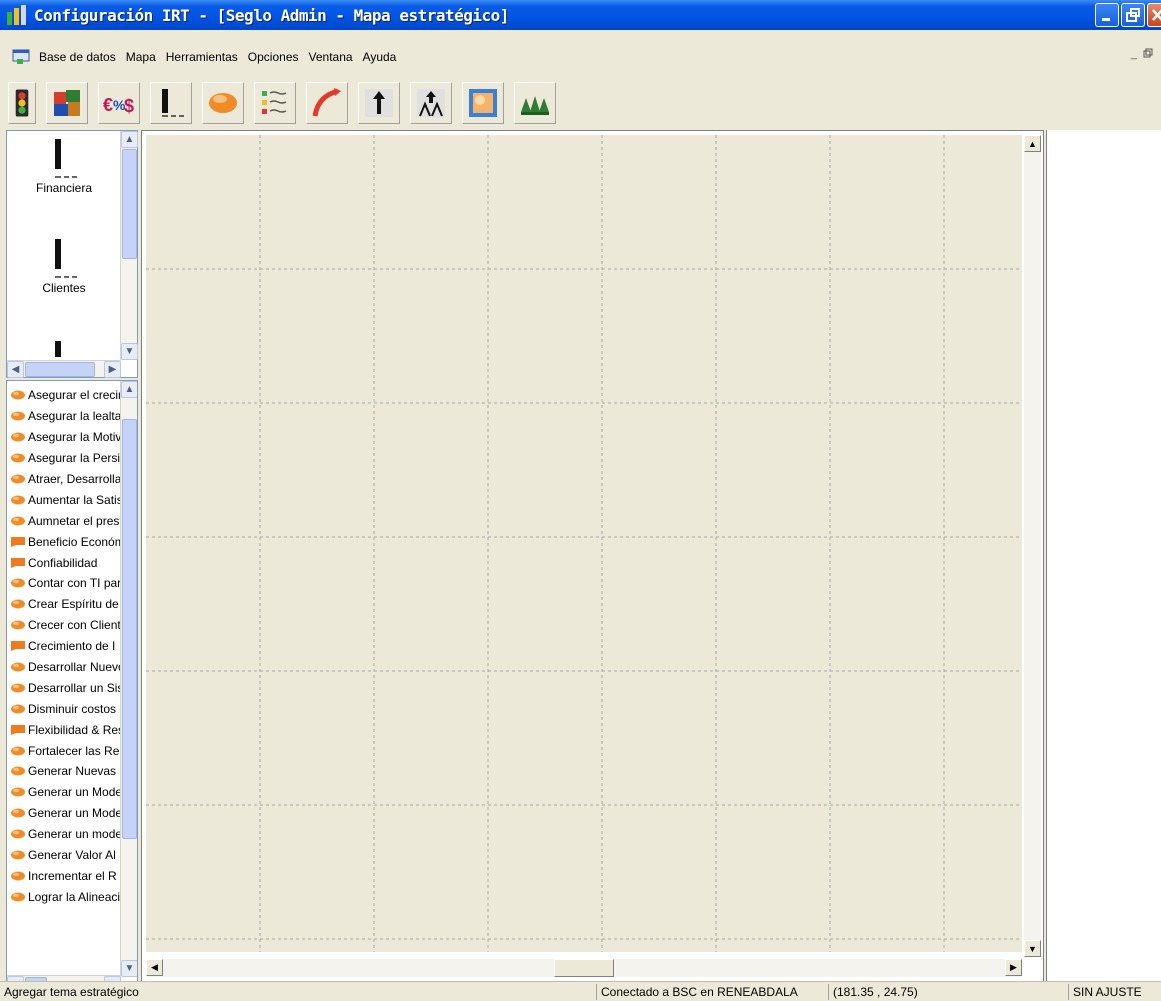 The height and width of the screenshot is (1001, 1161). What do you see at coordinates (64, 479) in the screenshot?
I see `objective-item: Atraer, Desarrollar` at bounding box center [64, 479].